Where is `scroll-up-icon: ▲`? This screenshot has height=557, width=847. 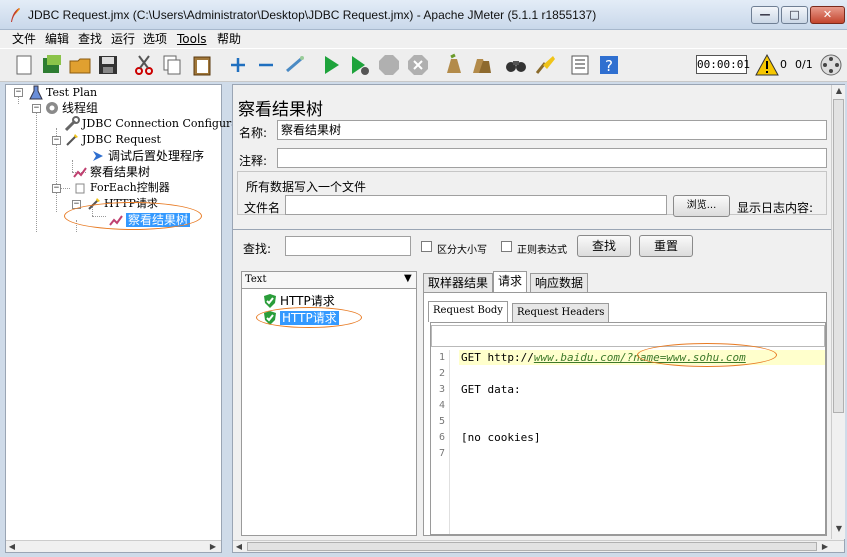
scroll-up-icon: ▲ is located at coordinates (839, 91).